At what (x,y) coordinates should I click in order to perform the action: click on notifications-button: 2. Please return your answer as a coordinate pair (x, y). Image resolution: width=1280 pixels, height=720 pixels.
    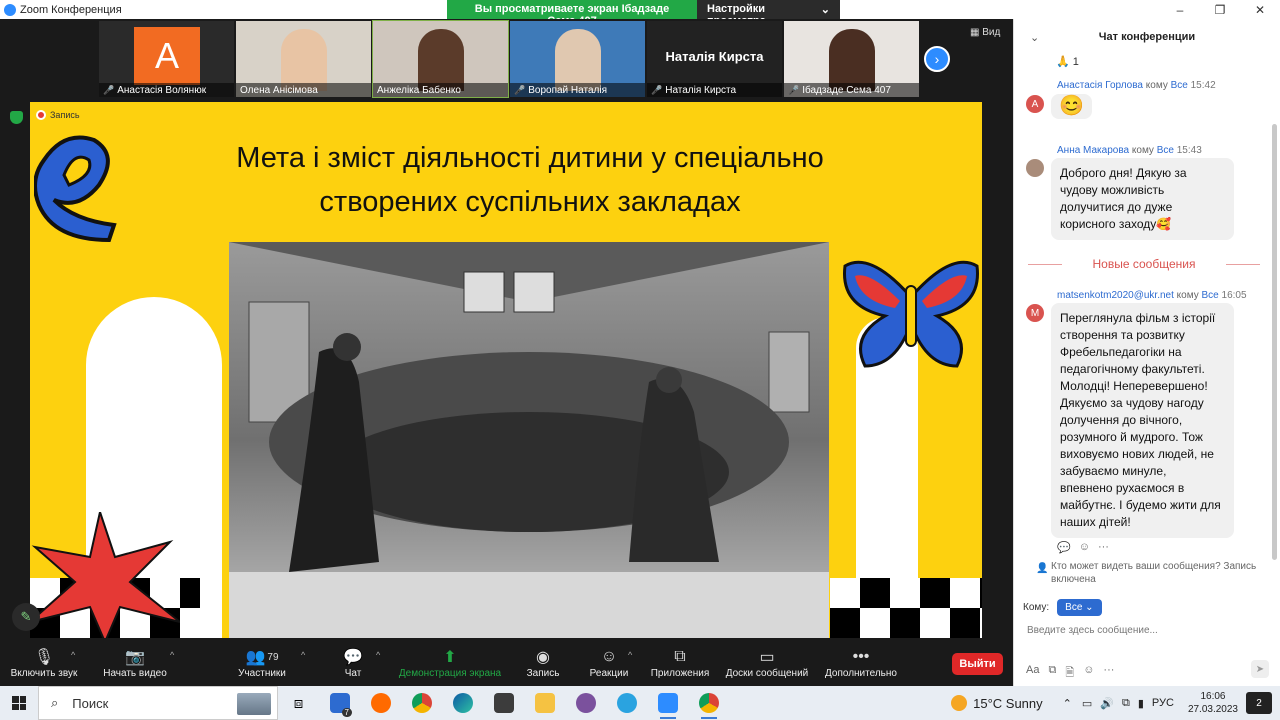
    Looking at the image, I should click on (1259, 703).